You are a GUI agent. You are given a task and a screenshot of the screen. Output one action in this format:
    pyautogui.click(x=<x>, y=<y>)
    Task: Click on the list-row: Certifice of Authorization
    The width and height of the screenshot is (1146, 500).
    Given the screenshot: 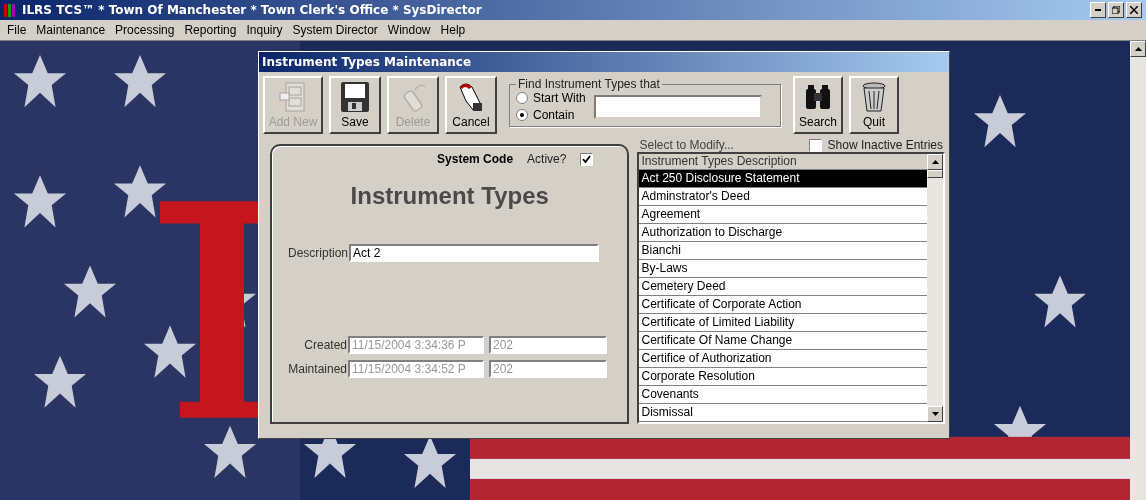 What is the action you would take?
    pyautogui.click(x=783, y=359)
    